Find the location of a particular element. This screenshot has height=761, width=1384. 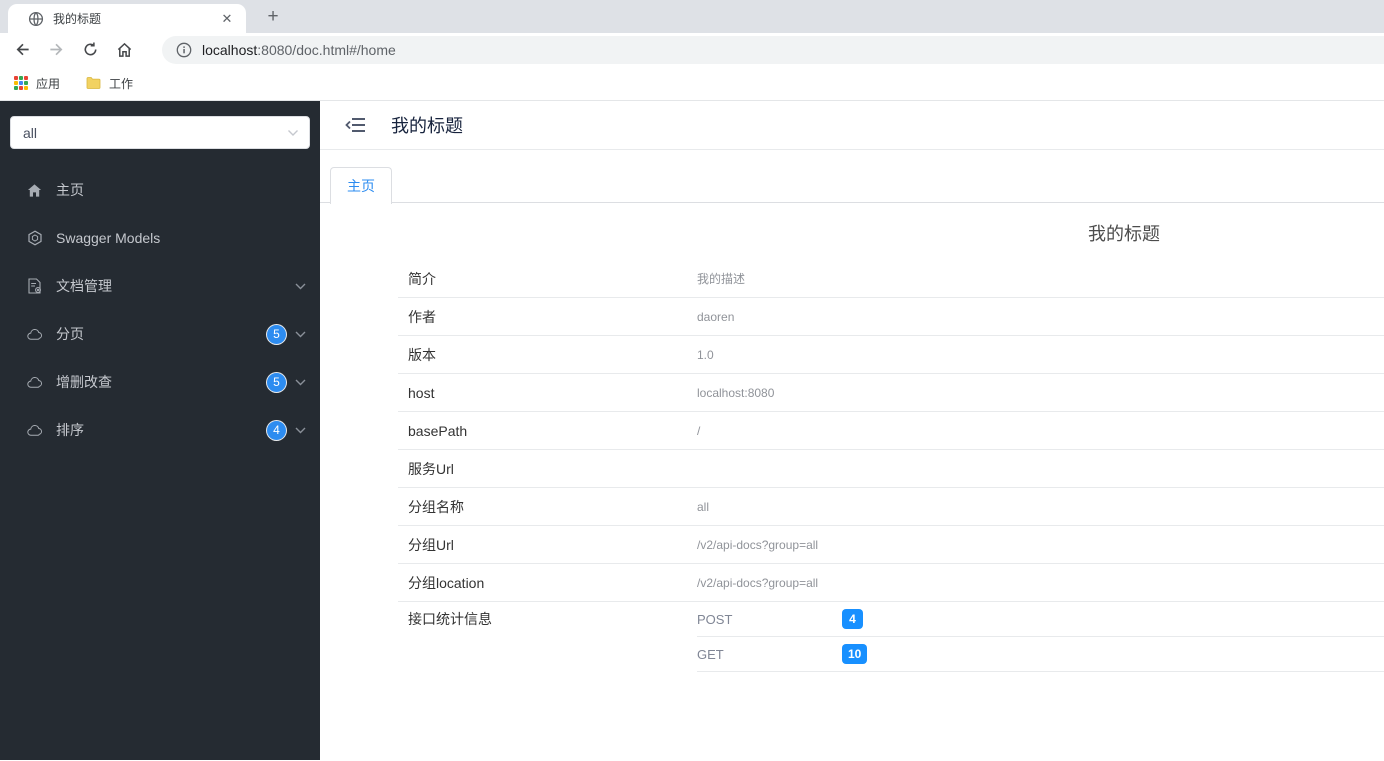

browser-tabstrip: 我的标题 ✕ + is located at coordinates (692, 16).